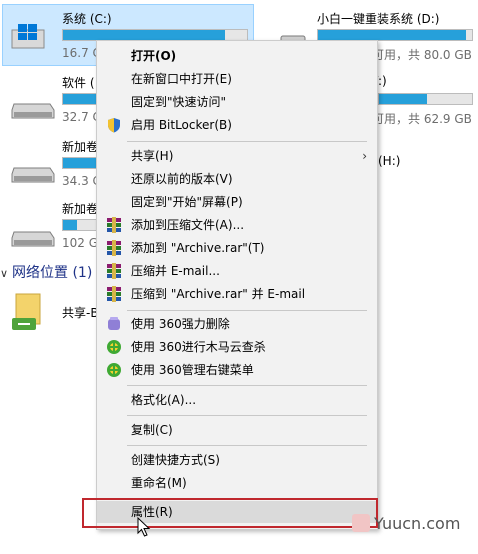  I want to click on shield-icon, so click(114, 125).